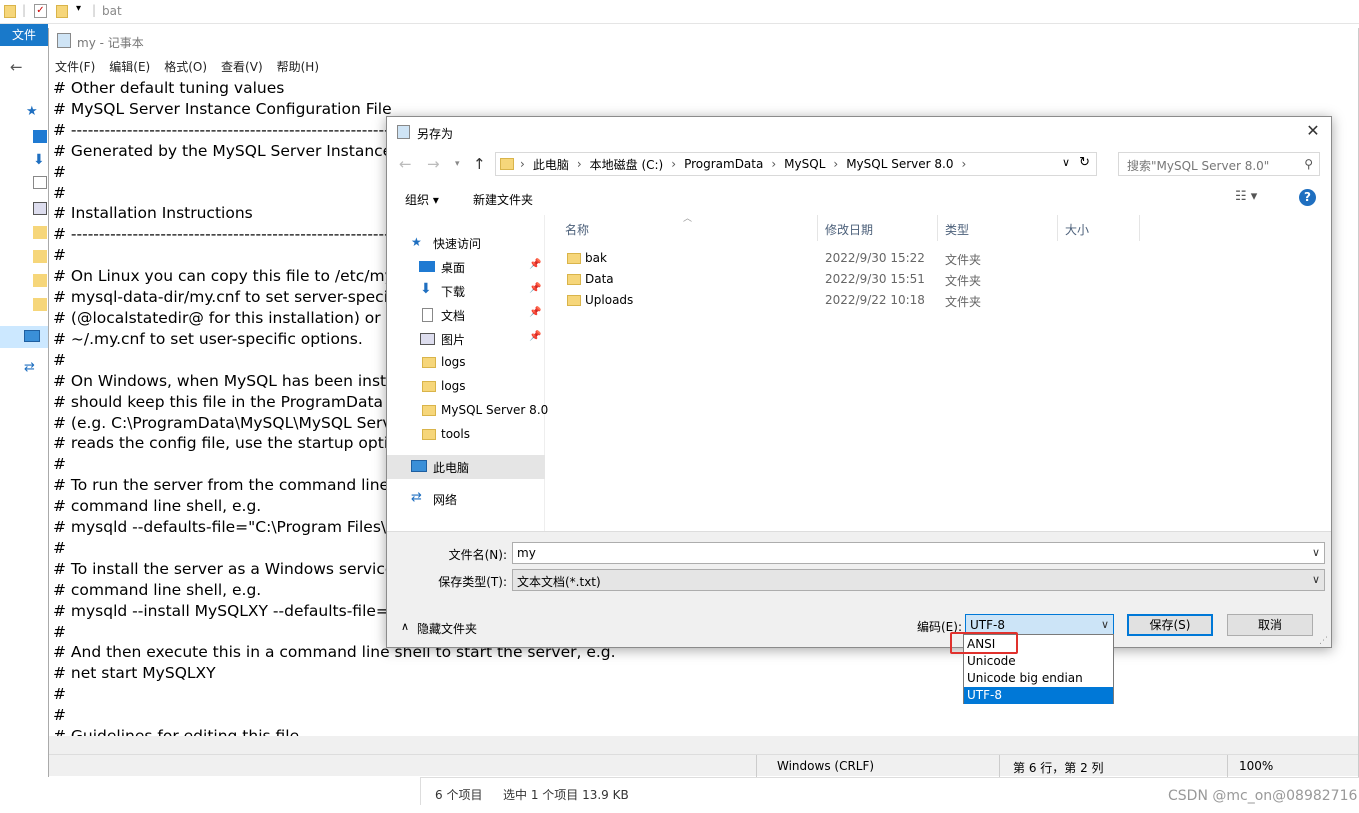 The width and height of the screenshot is (1359, 813). Describe the element at coordinates (1084, 162) in the screenshot. I see `refresh-icon: ↻` at that location.